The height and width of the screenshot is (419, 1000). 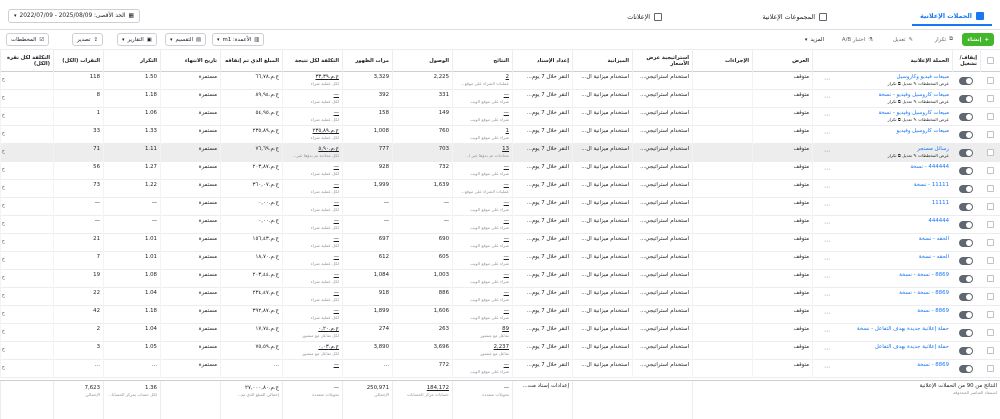 I want to click on header-actions: الإجراءات, so click(x=722, y=61).